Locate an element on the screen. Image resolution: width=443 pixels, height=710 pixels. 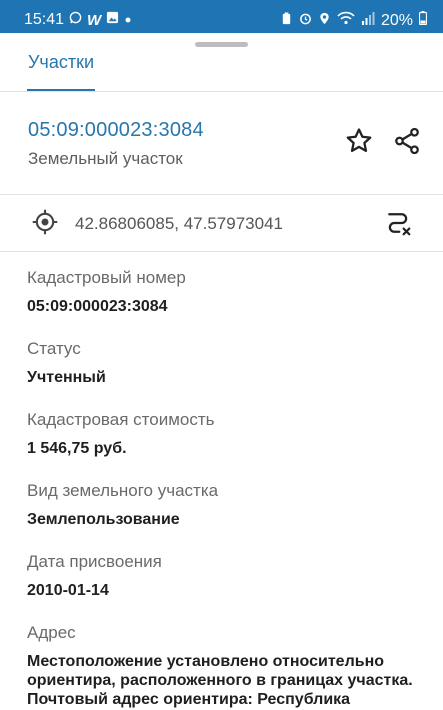
route-button is located at coordinates (398, 223).